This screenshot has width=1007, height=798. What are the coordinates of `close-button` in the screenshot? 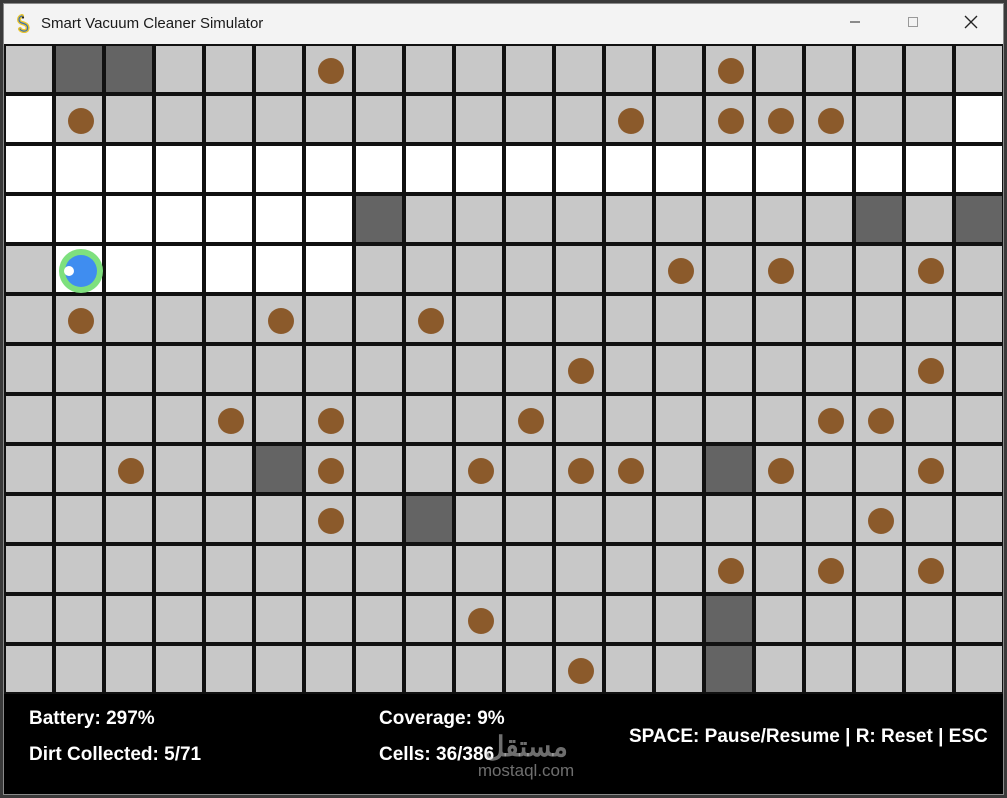 It's located at (971, 24).